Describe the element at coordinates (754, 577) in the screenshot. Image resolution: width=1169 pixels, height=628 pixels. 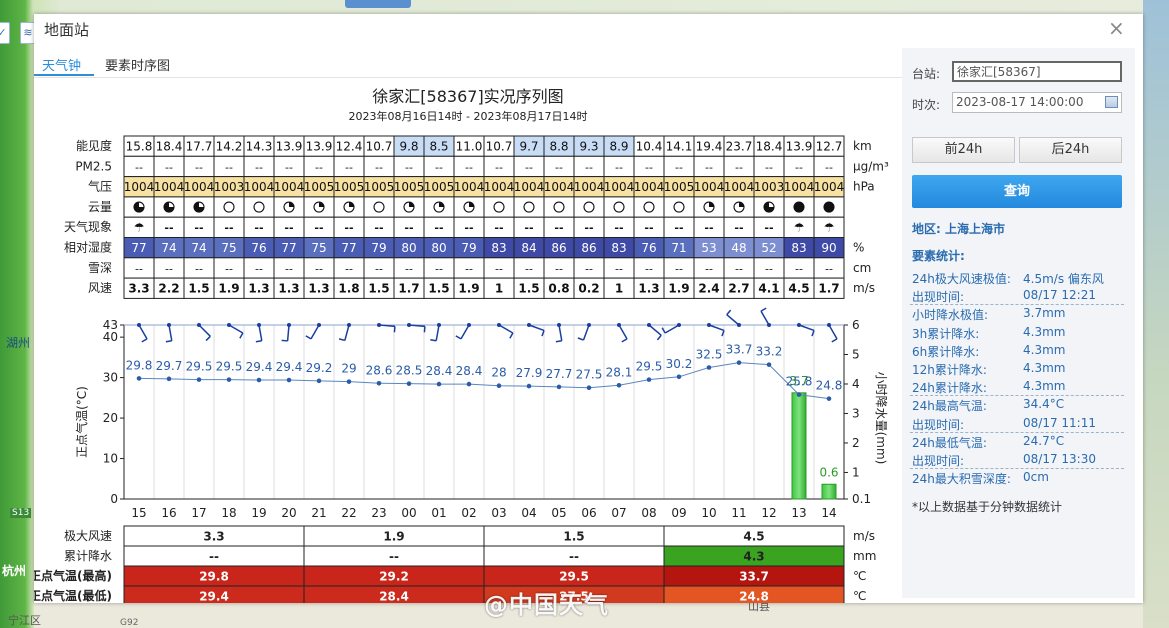
I see `summary-value: 33.7` at that location.